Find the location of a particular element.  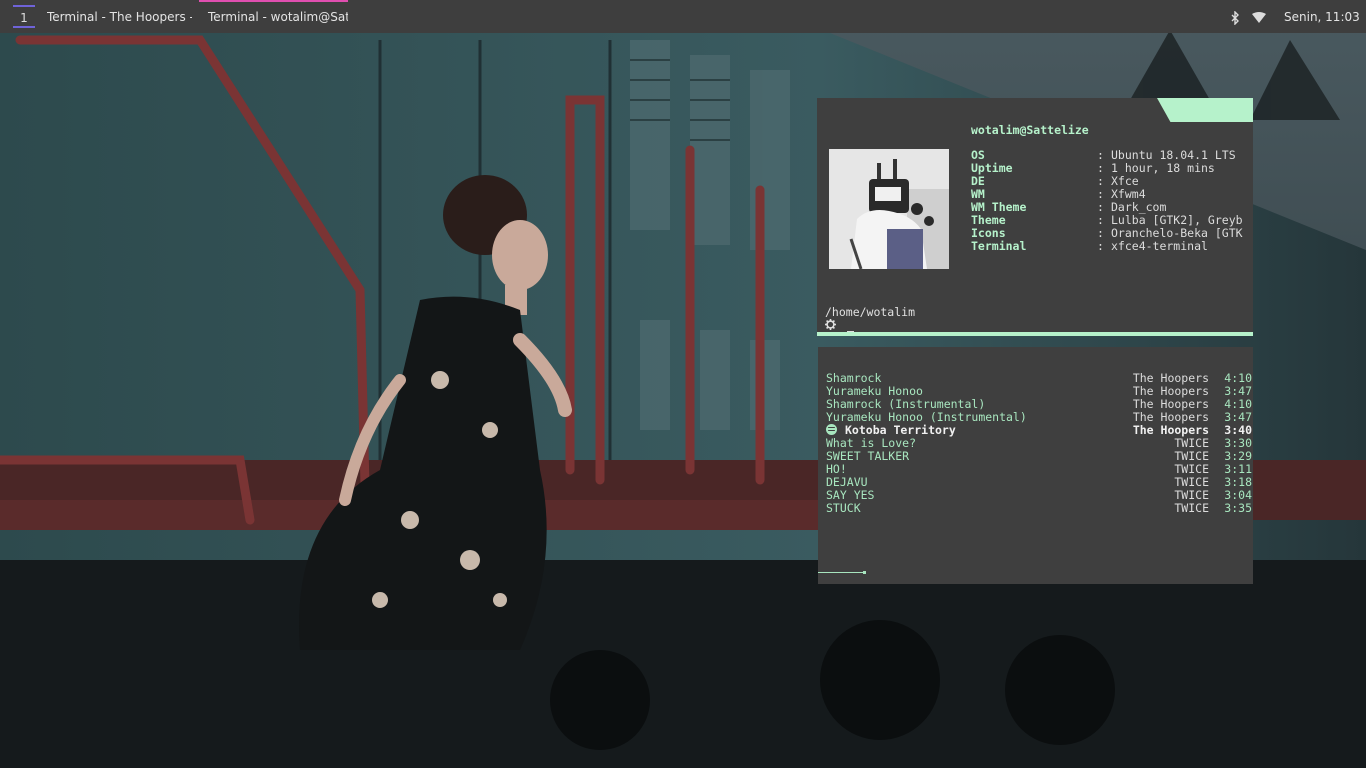

clock: Senin, 11:03 is located at coordinates (1322, 17).